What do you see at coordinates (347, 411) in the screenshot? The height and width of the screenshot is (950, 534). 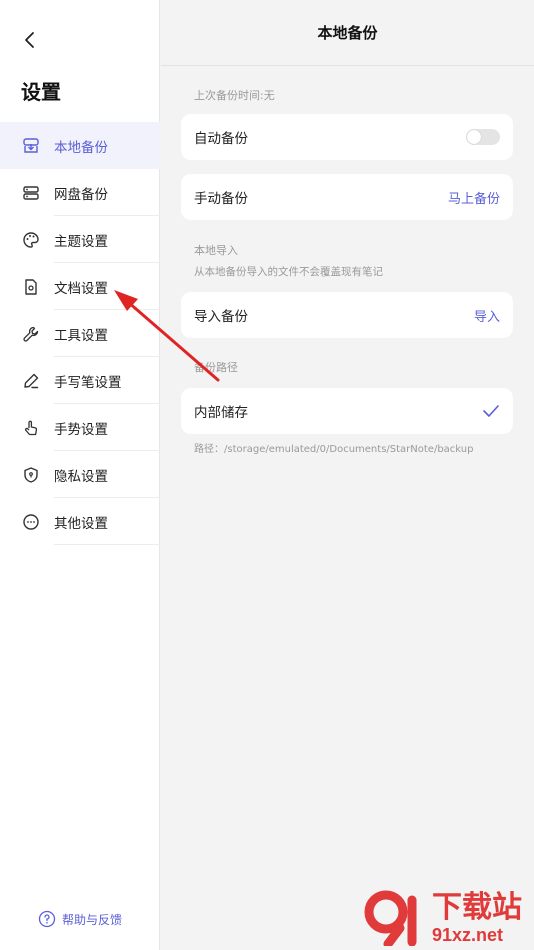 I see `internal-storage-row: 内部储存` at bounding box center [347, 411].